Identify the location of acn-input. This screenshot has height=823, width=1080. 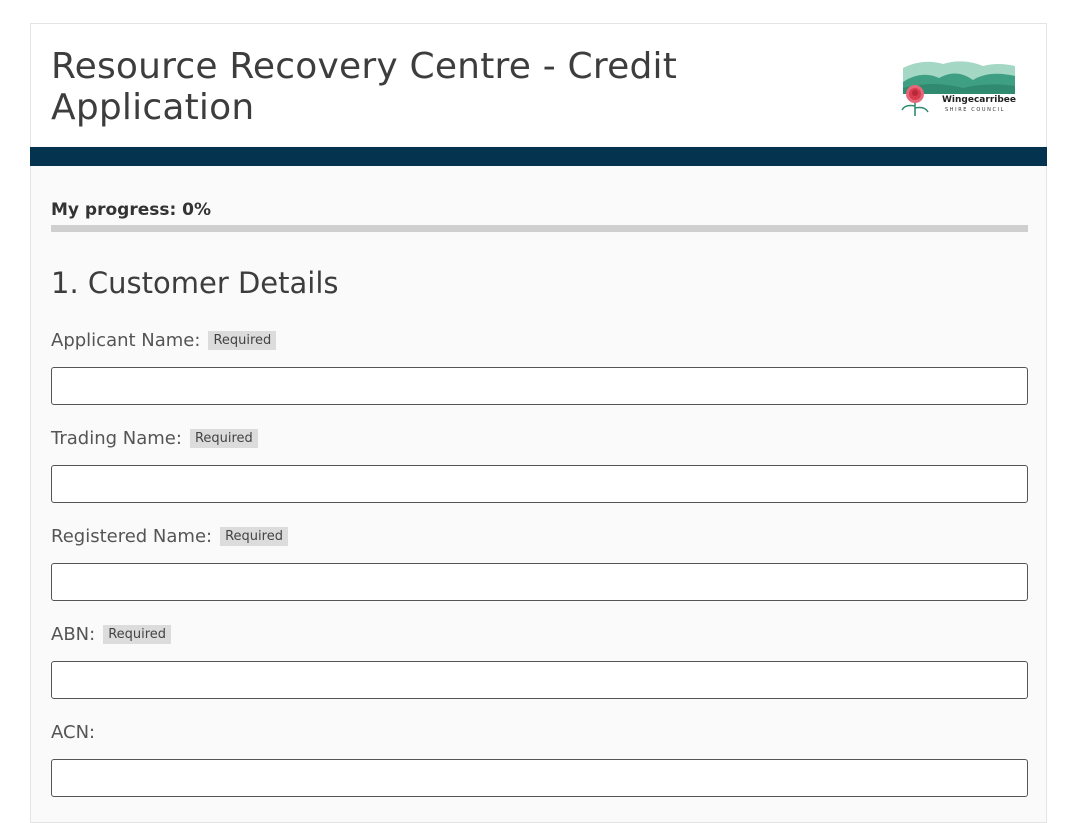
(539, 778).